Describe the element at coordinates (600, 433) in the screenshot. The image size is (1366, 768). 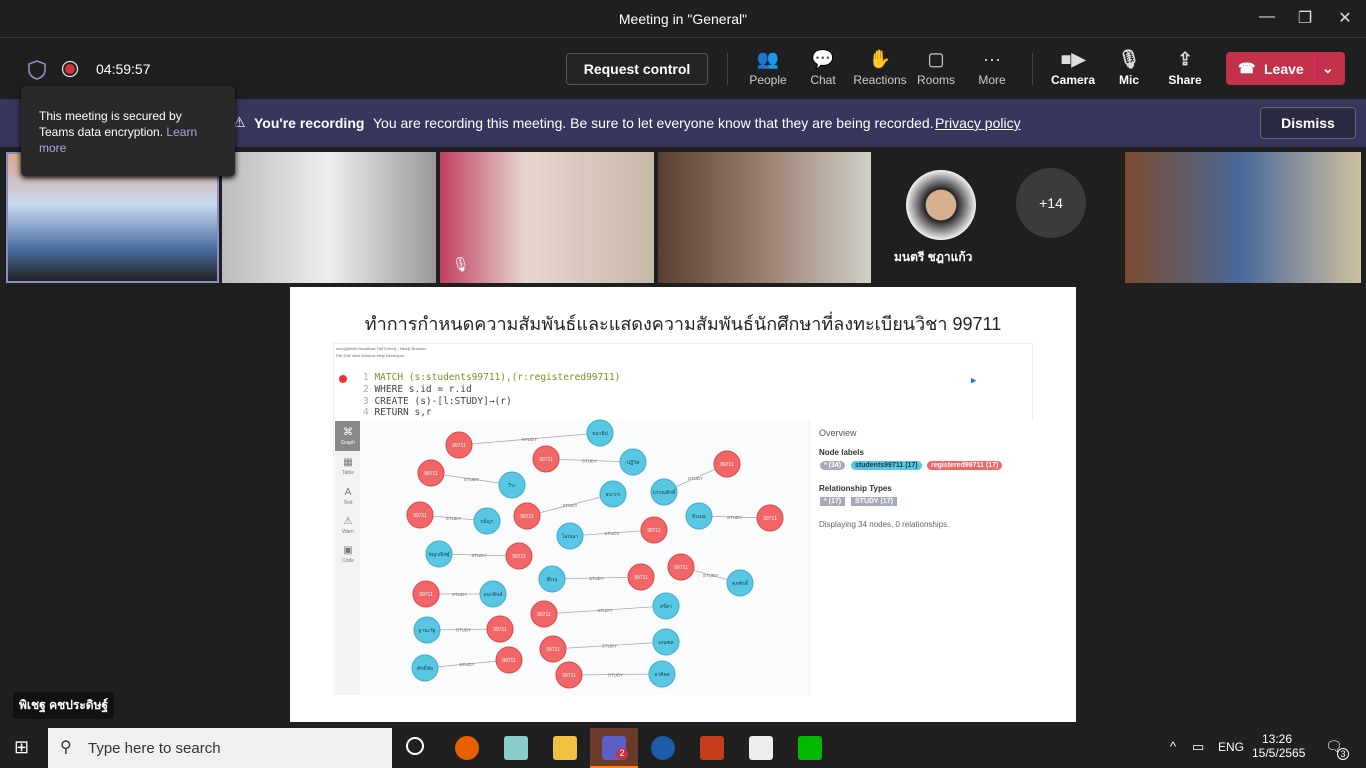
I see `student-node-label: ธนาธิป` at that location.